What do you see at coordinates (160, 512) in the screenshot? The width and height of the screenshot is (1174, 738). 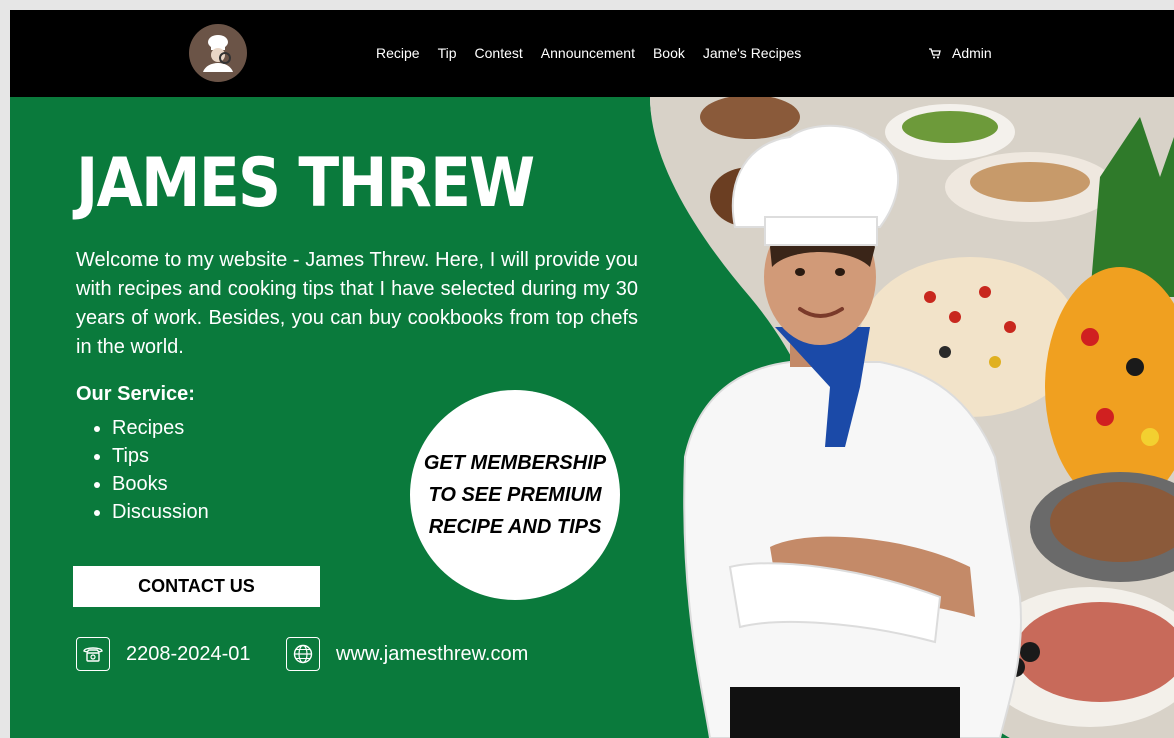 I see `service-item-discussion: Discussion` at bounding box center [160, 512].